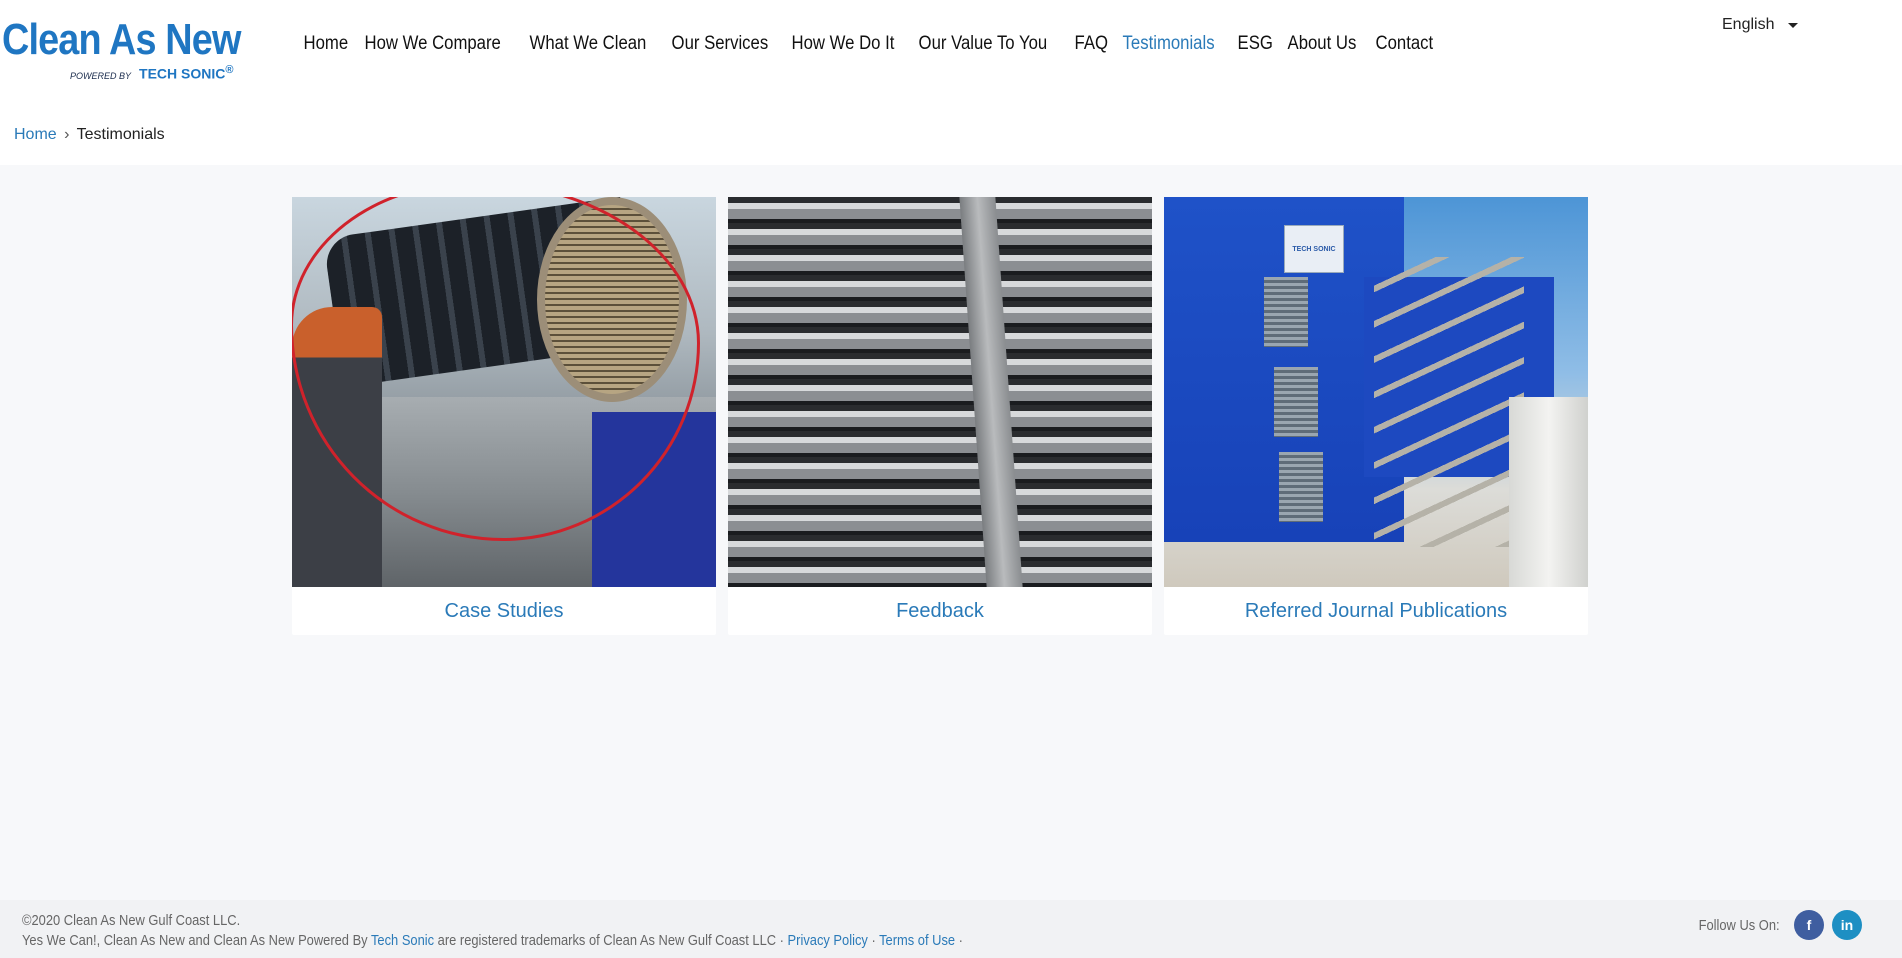  Describe the element at coordinates (504, 392) in the screenshot. I see `case-studies-image` at that location.